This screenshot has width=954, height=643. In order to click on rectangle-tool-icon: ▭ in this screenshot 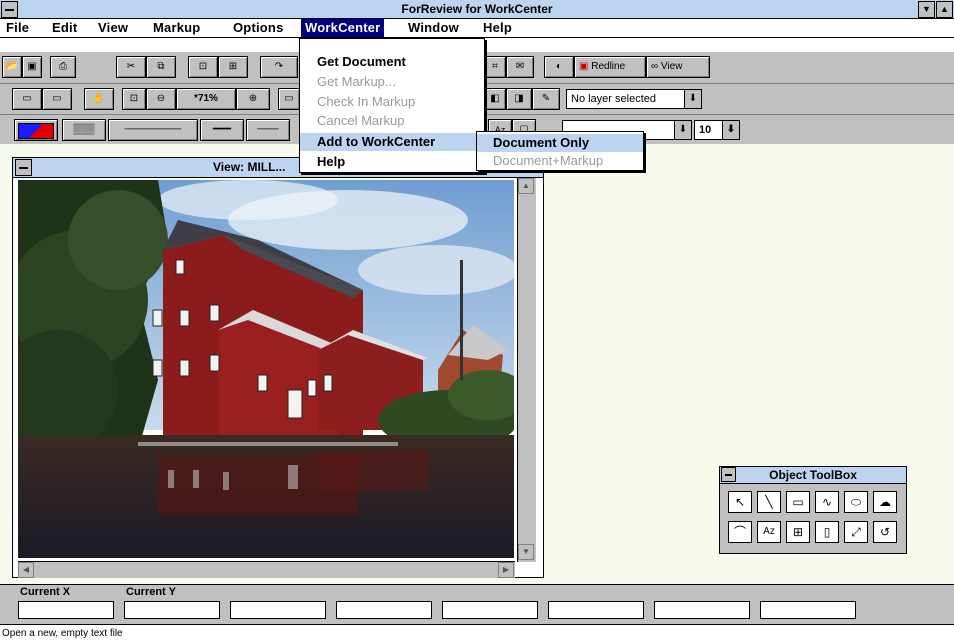, I will do `click(798, 502)`.